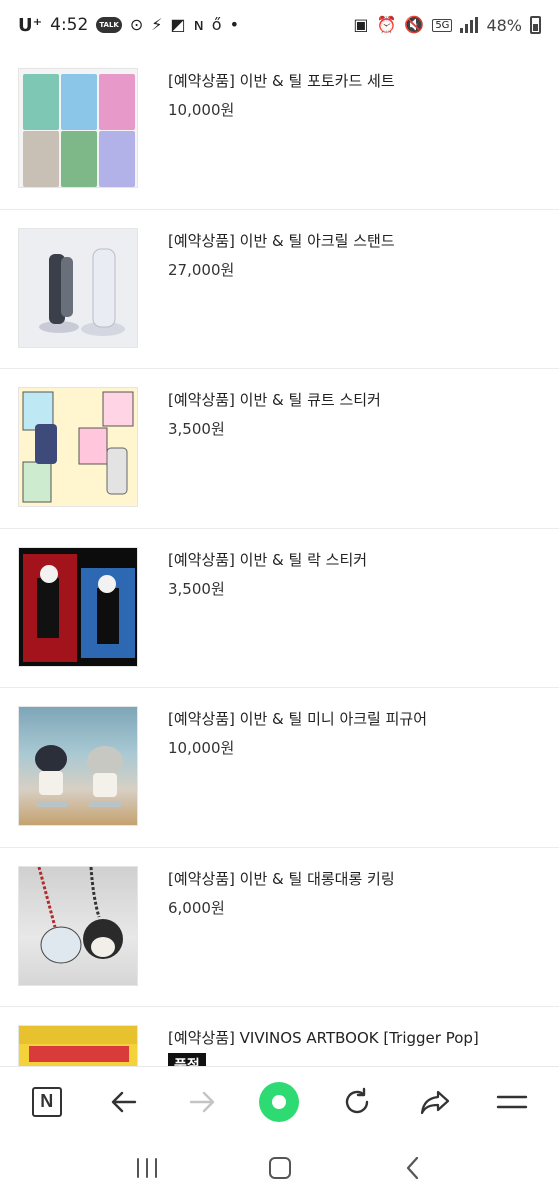 The image size is (559, 1200). I want to click on product-thumbnail-keyring, so click(78, 925).